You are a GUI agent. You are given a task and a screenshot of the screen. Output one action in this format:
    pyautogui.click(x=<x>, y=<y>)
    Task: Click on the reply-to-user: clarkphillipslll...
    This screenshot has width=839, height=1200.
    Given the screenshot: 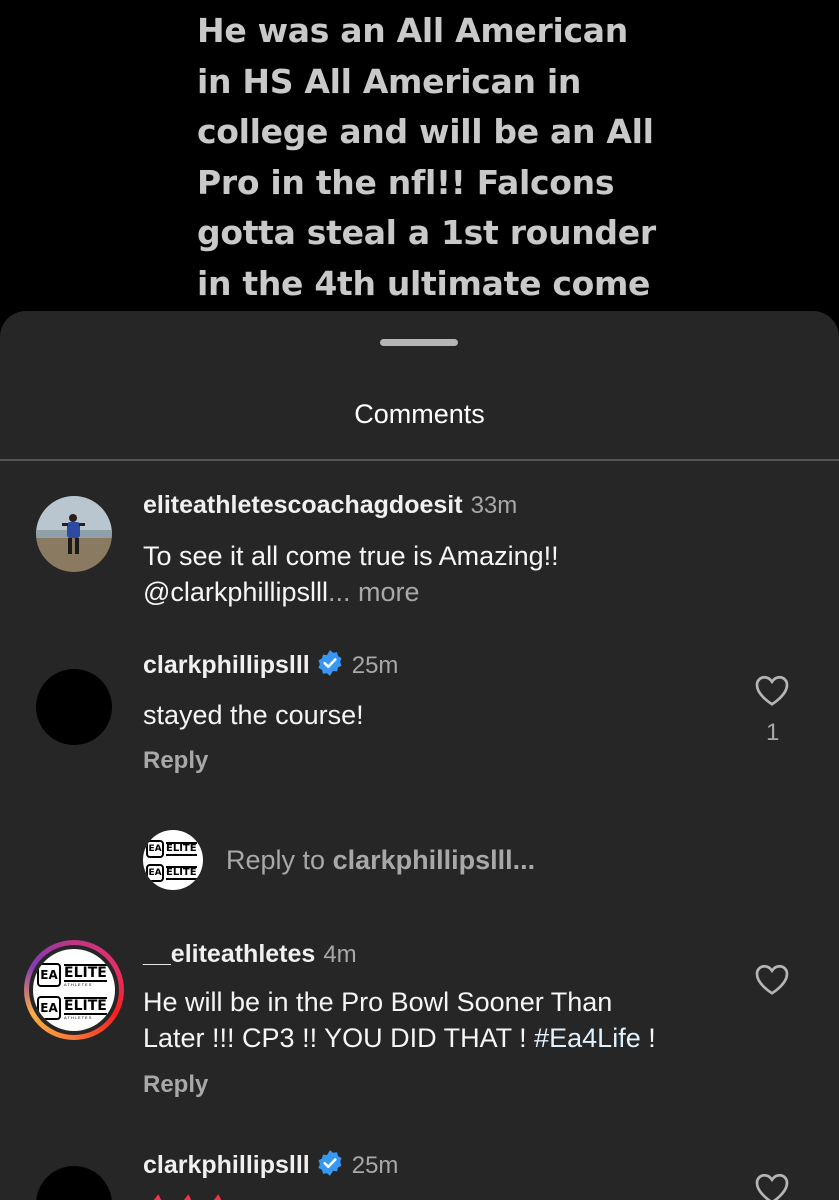 What is the action you would take?
    pyautogui.click(x=434, y=860)
    